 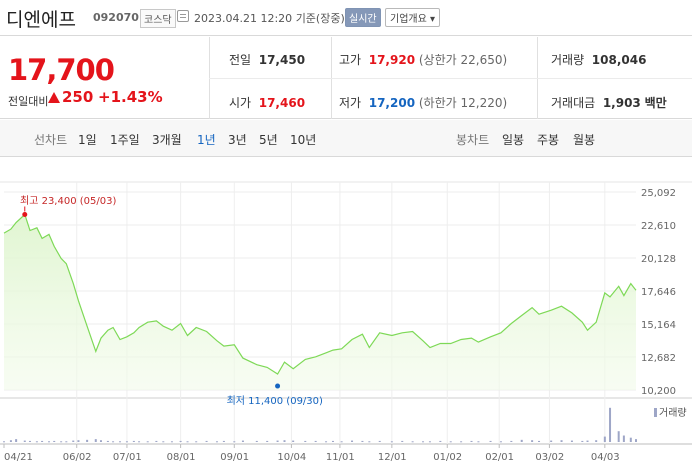 I want to click on volume: 거래량 108,046, so click(x=599, y=60).